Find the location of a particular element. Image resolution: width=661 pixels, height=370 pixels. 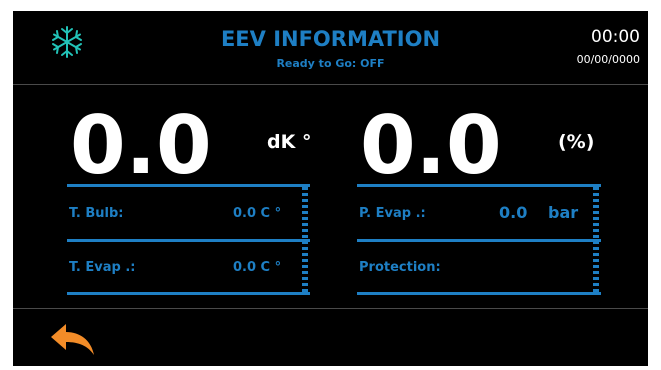

t-evap-label: T. Evap .: is located at coordinates (102, 267).